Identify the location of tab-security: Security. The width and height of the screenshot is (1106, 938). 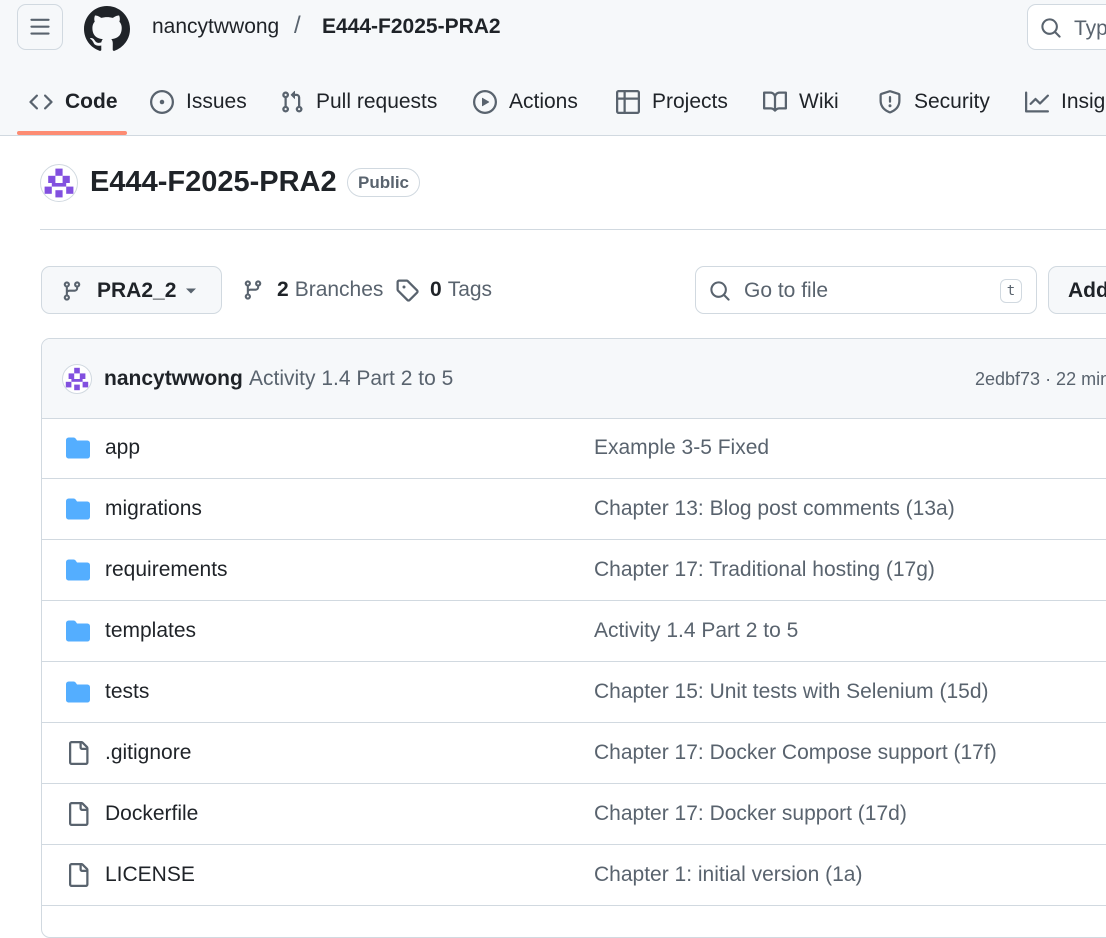
(934, 102).